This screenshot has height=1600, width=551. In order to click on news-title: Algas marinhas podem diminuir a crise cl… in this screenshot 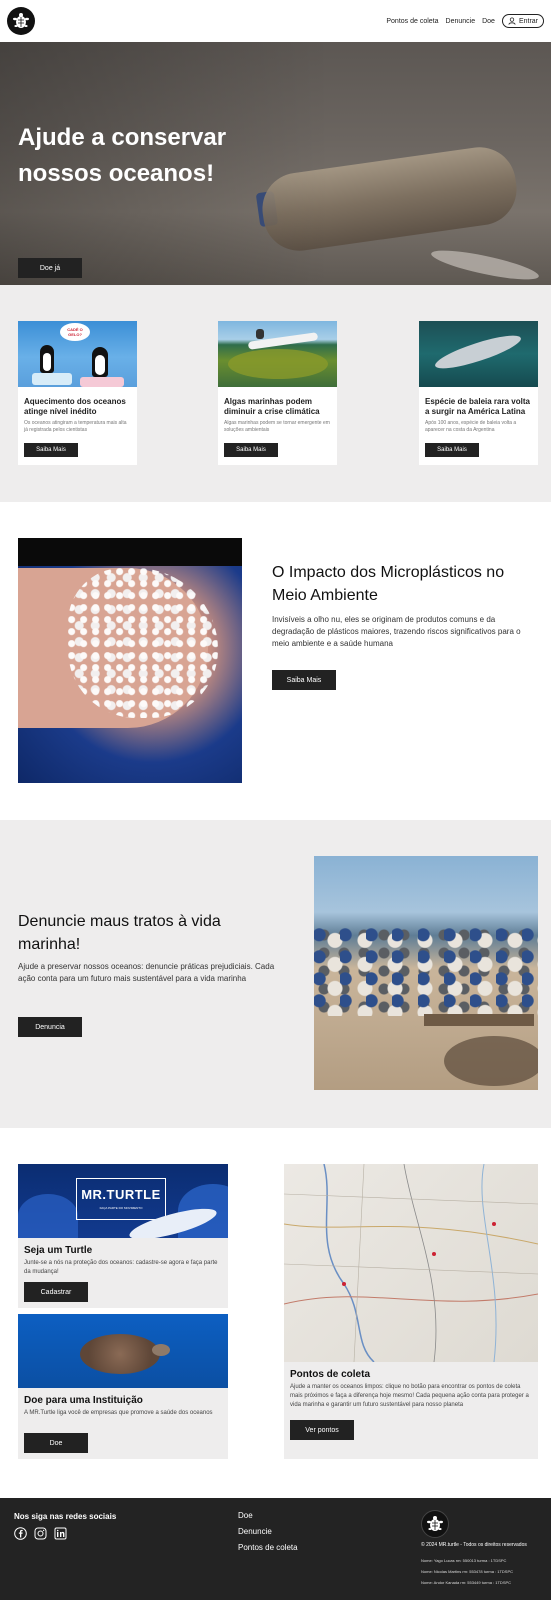, I will do `click(272, 406)`.